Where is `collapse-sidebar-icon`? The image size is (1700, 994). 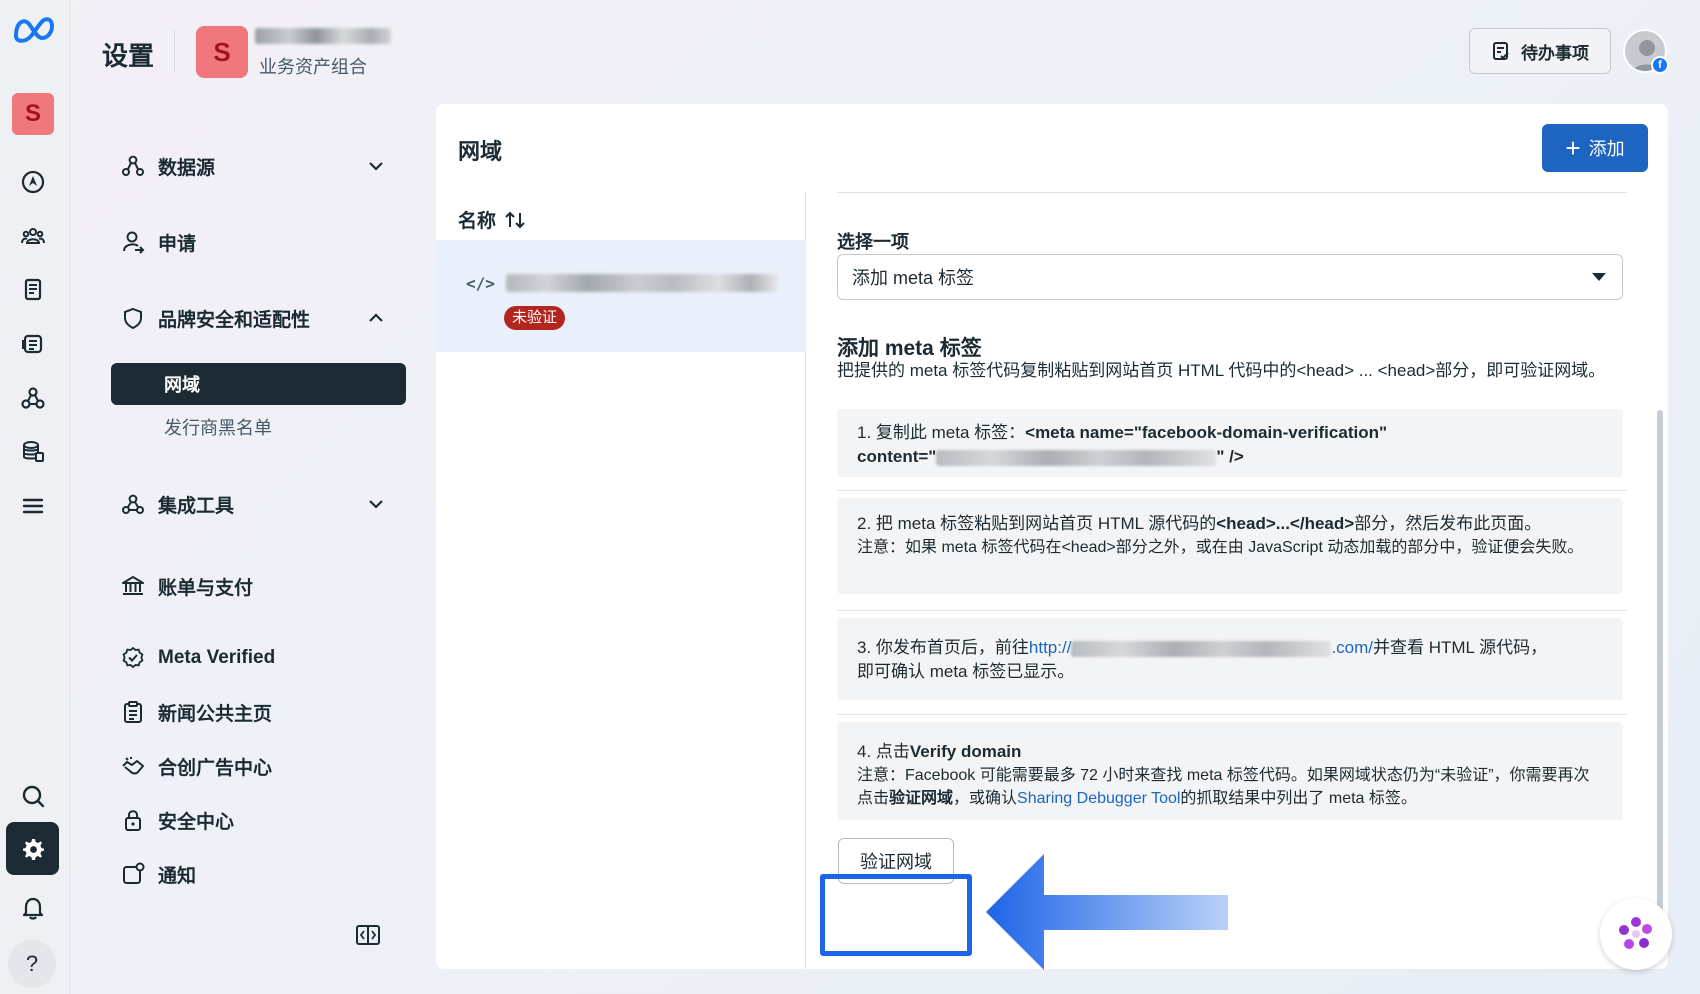
collapse-sidebar-icon is located at coordinates (368, 935).